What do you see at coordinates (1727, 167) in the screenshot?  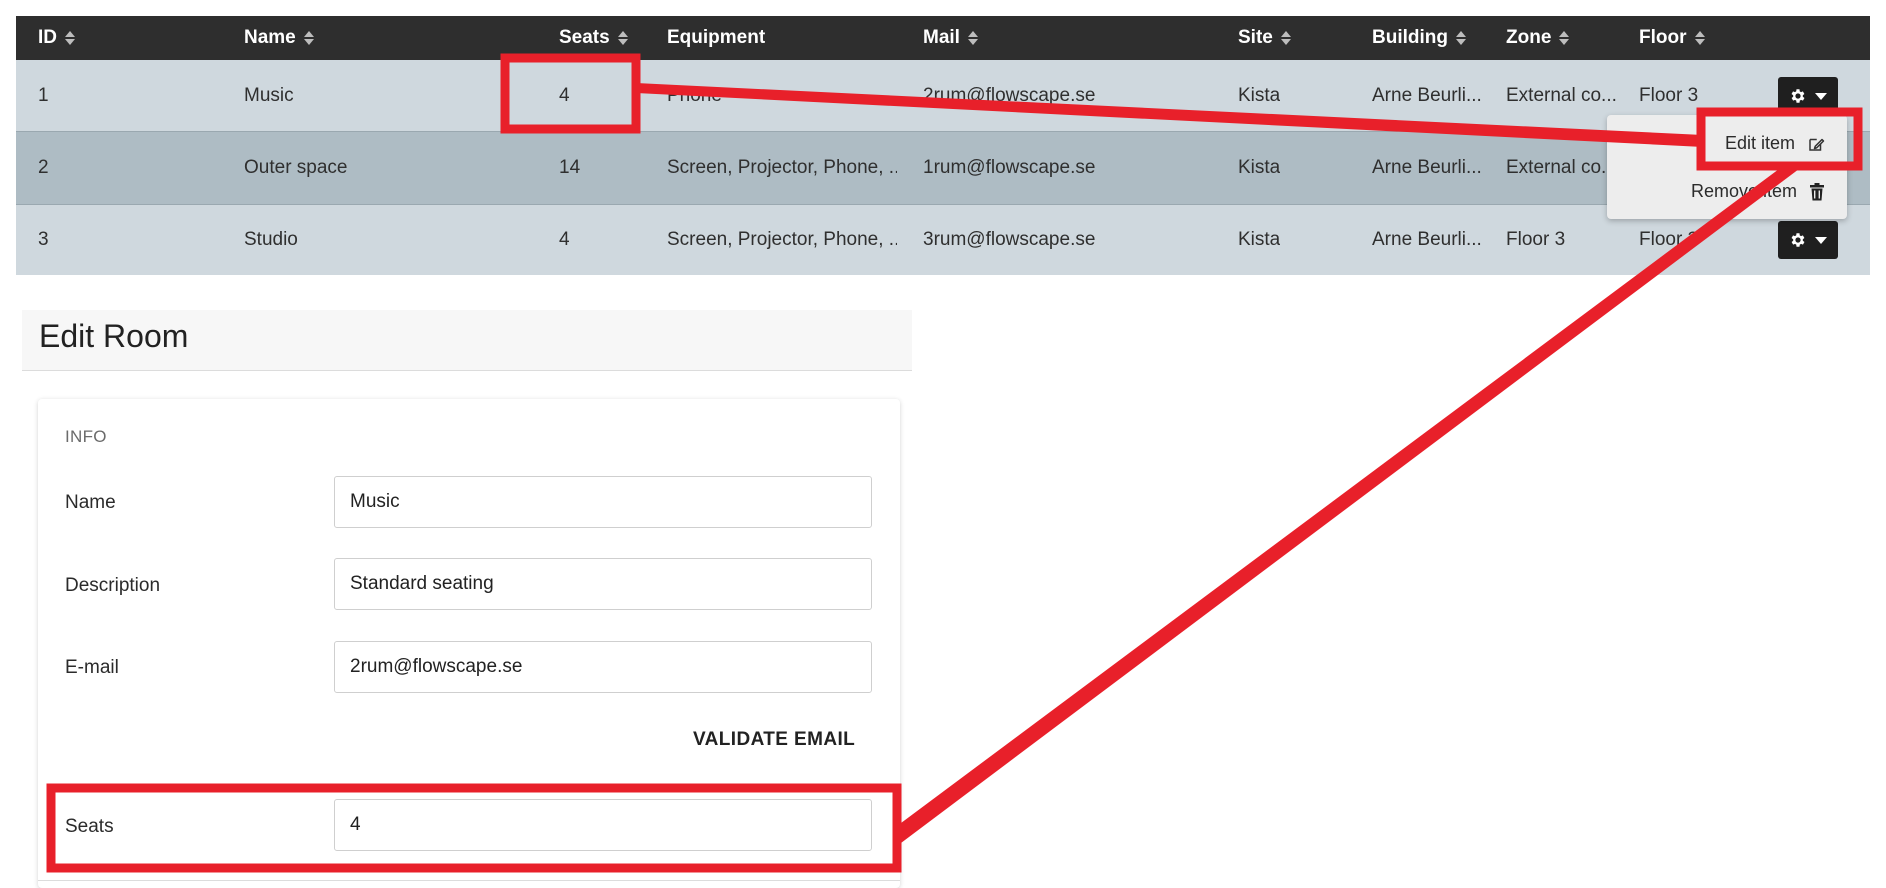 I see `row-actions-menu: Edit item Remove item` at bounding box center [1727, 167].